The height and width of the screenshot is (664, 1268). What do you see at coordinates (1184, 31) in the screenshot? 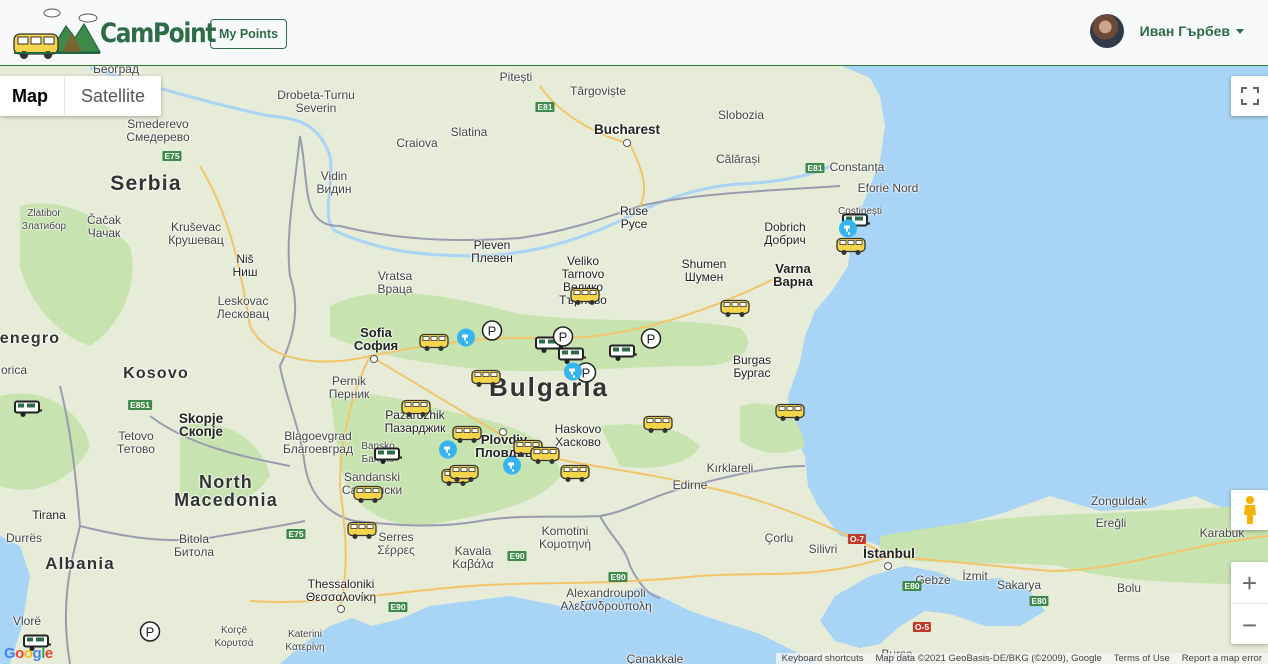
I see `user-name: Иван Гърбев` at bounding box center [1184, 31].